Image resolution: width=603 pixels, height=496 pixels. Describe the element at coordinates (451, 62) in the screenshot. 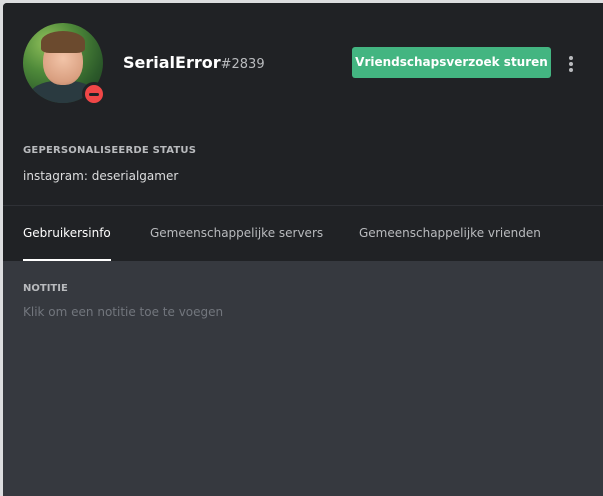

I see `send-friend-request-button: Vriendschapsverzoek sturen` at that location.